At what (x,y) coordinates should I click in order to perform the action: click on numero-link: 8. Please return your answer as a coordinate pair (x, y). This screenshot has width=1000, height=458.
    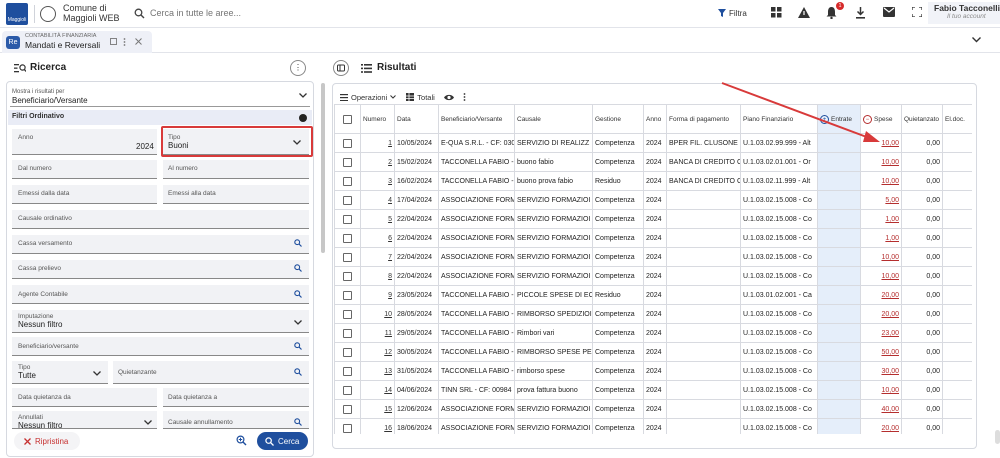
    Looking at the image, I should click on (390, 276).